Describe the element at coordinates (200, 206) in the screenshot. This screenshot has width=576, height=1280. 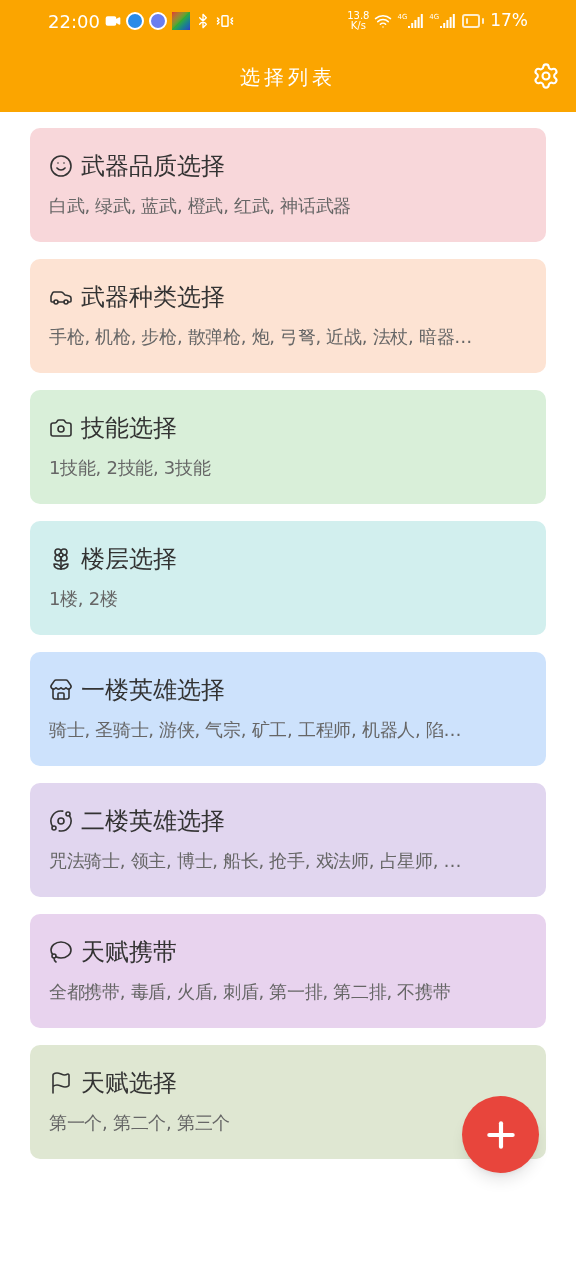
I see `card-subtitle: 白武, 绿武, 蓝武, 橙武, 红武, 神话武器` at that location.